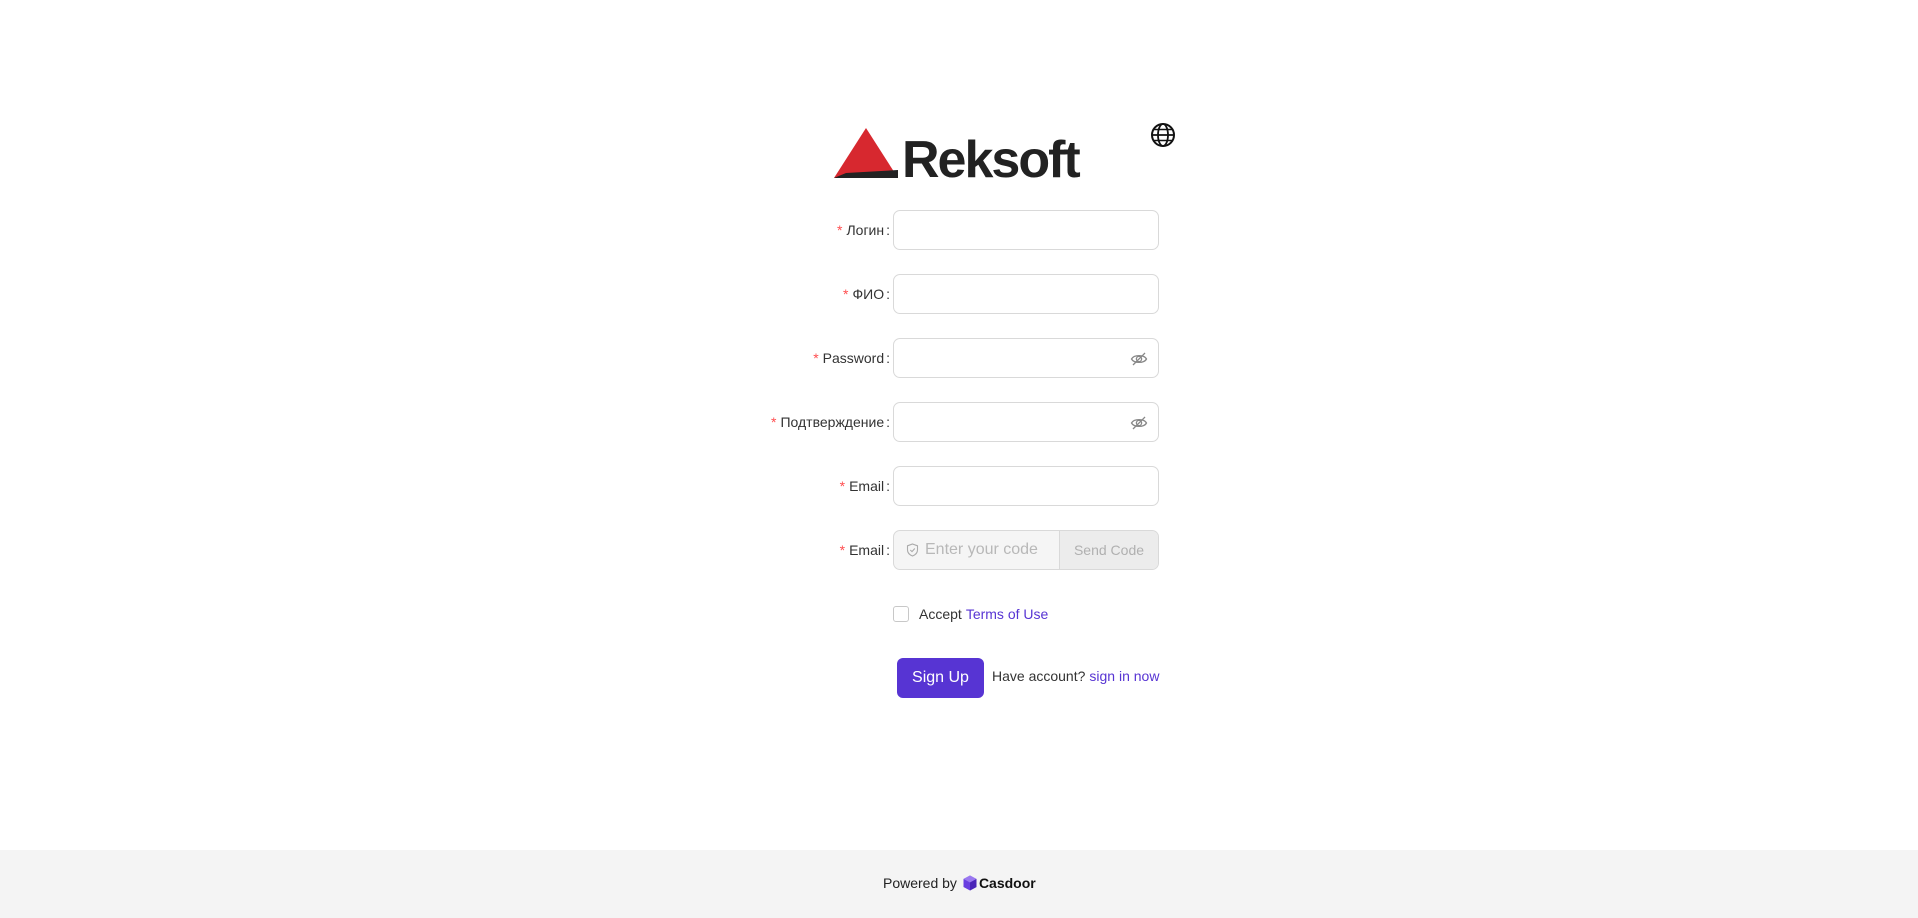 The image size is (1918, 918). I want to click on casdoor-cube-icon, so click(970, 883).